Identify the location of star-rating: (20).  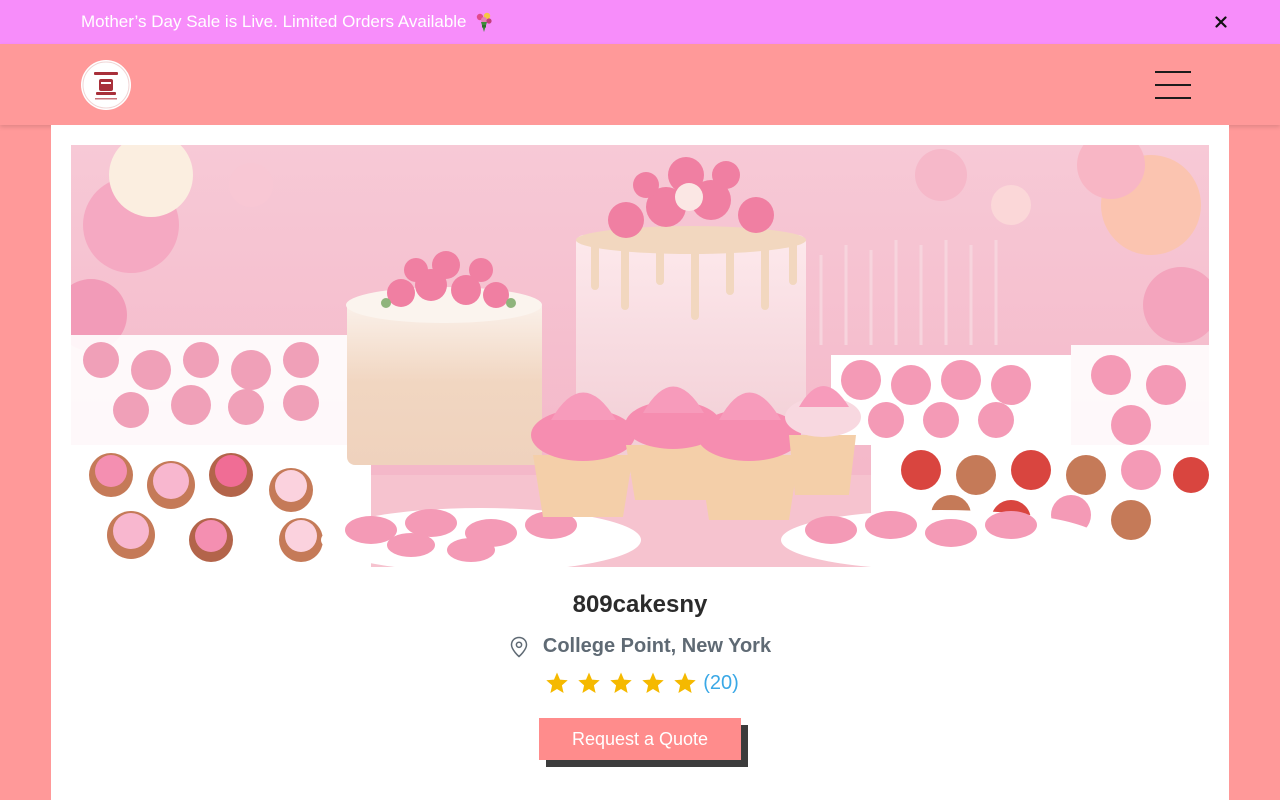
(640, 683).